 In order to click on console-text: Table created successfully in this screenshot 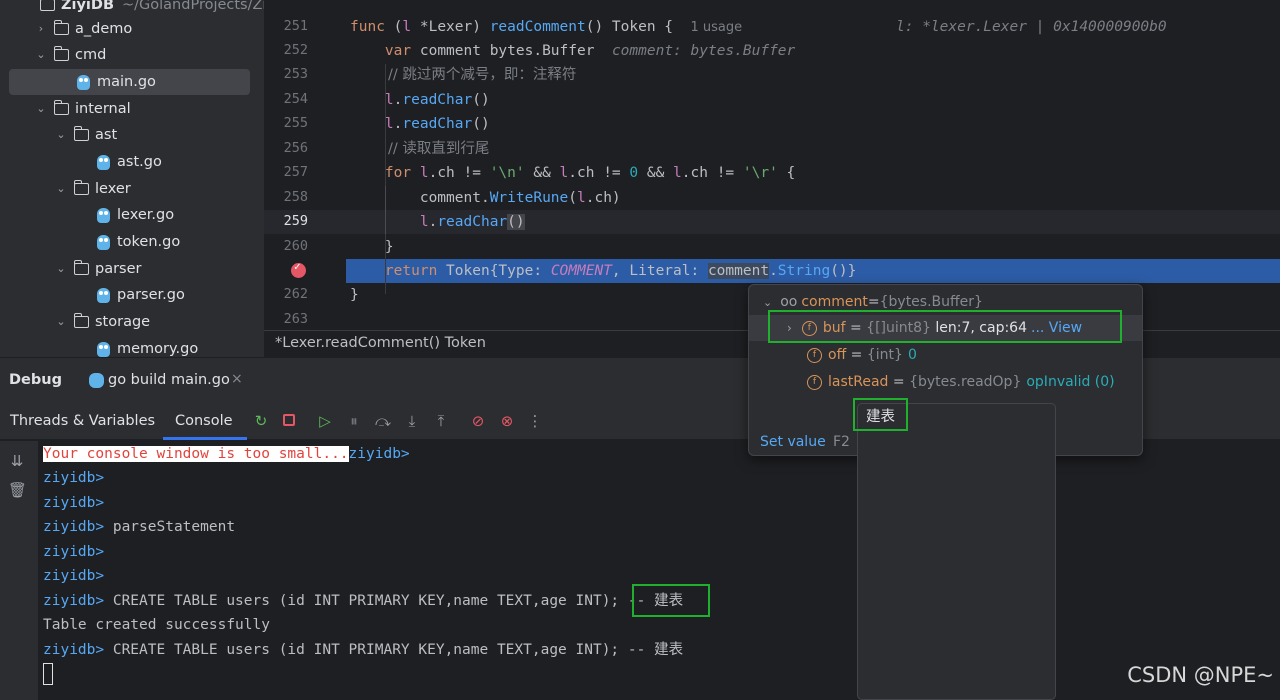, I will do `click(156, 625)`.